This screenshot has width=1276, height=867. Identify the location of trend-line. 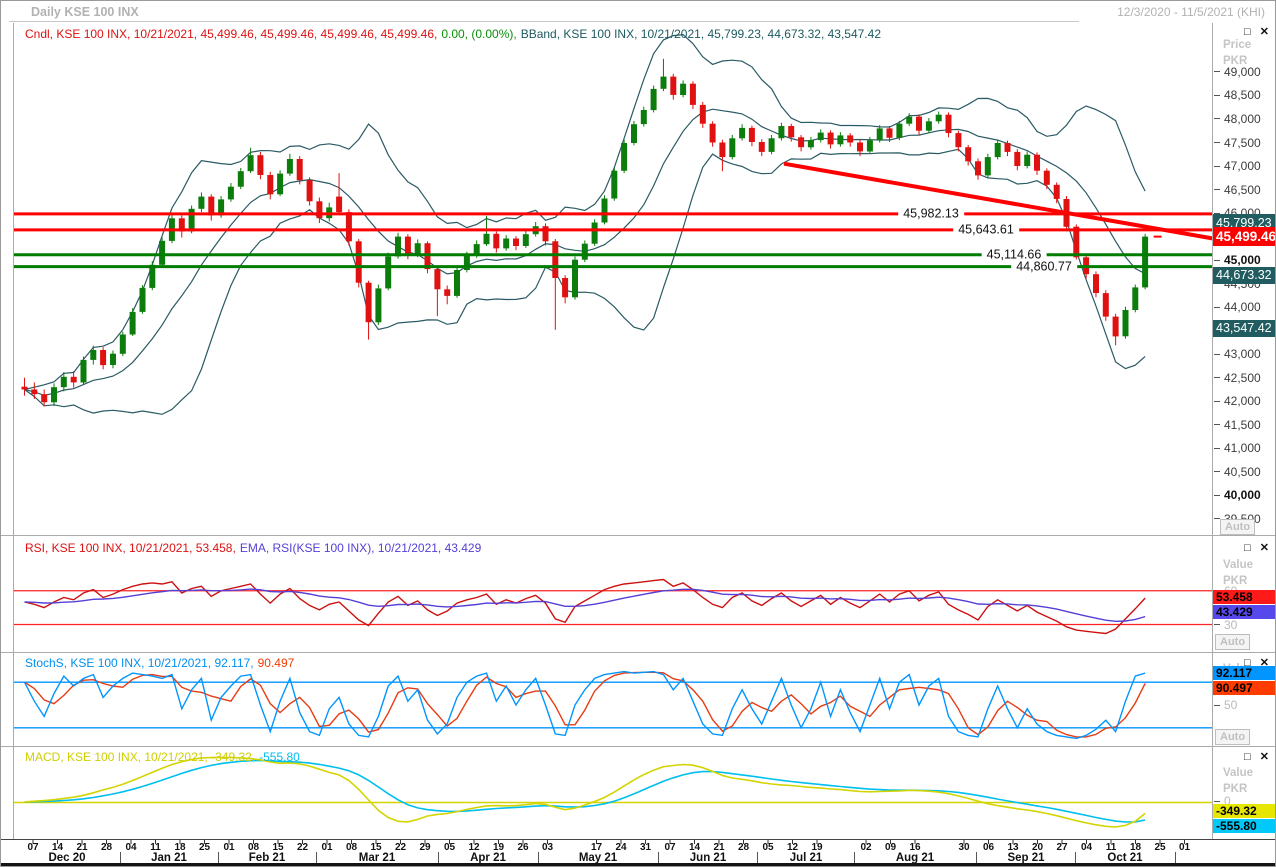
(998, 201).